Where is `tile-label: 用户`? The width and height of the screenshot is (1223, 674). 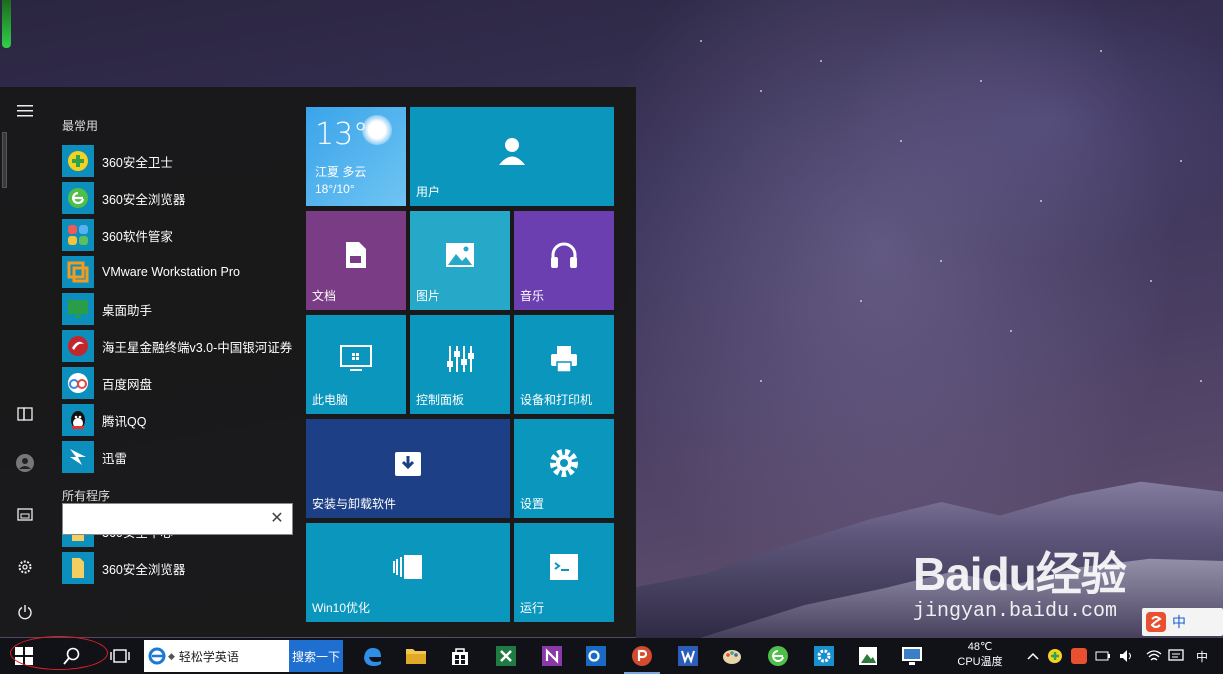 tile-label: 用户 is located at coordinates (428, 192).